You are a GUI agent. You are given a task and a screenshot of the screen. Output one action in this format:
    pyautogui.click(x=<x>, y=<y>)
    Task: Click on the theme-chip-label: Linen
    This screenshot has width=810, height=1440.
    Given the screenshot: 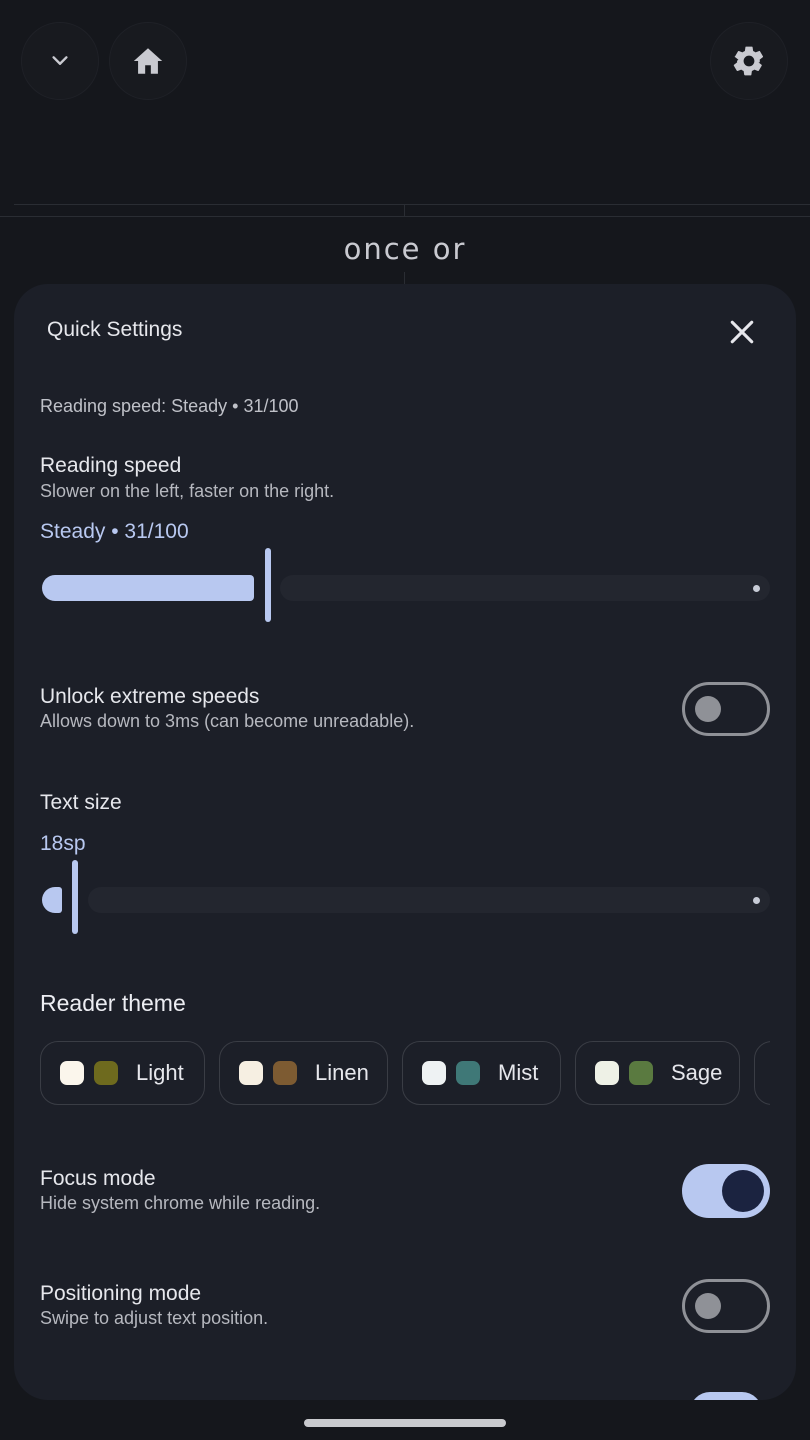 What is the action you would take?
    pyautogui.click(x=342, y=1072)
    